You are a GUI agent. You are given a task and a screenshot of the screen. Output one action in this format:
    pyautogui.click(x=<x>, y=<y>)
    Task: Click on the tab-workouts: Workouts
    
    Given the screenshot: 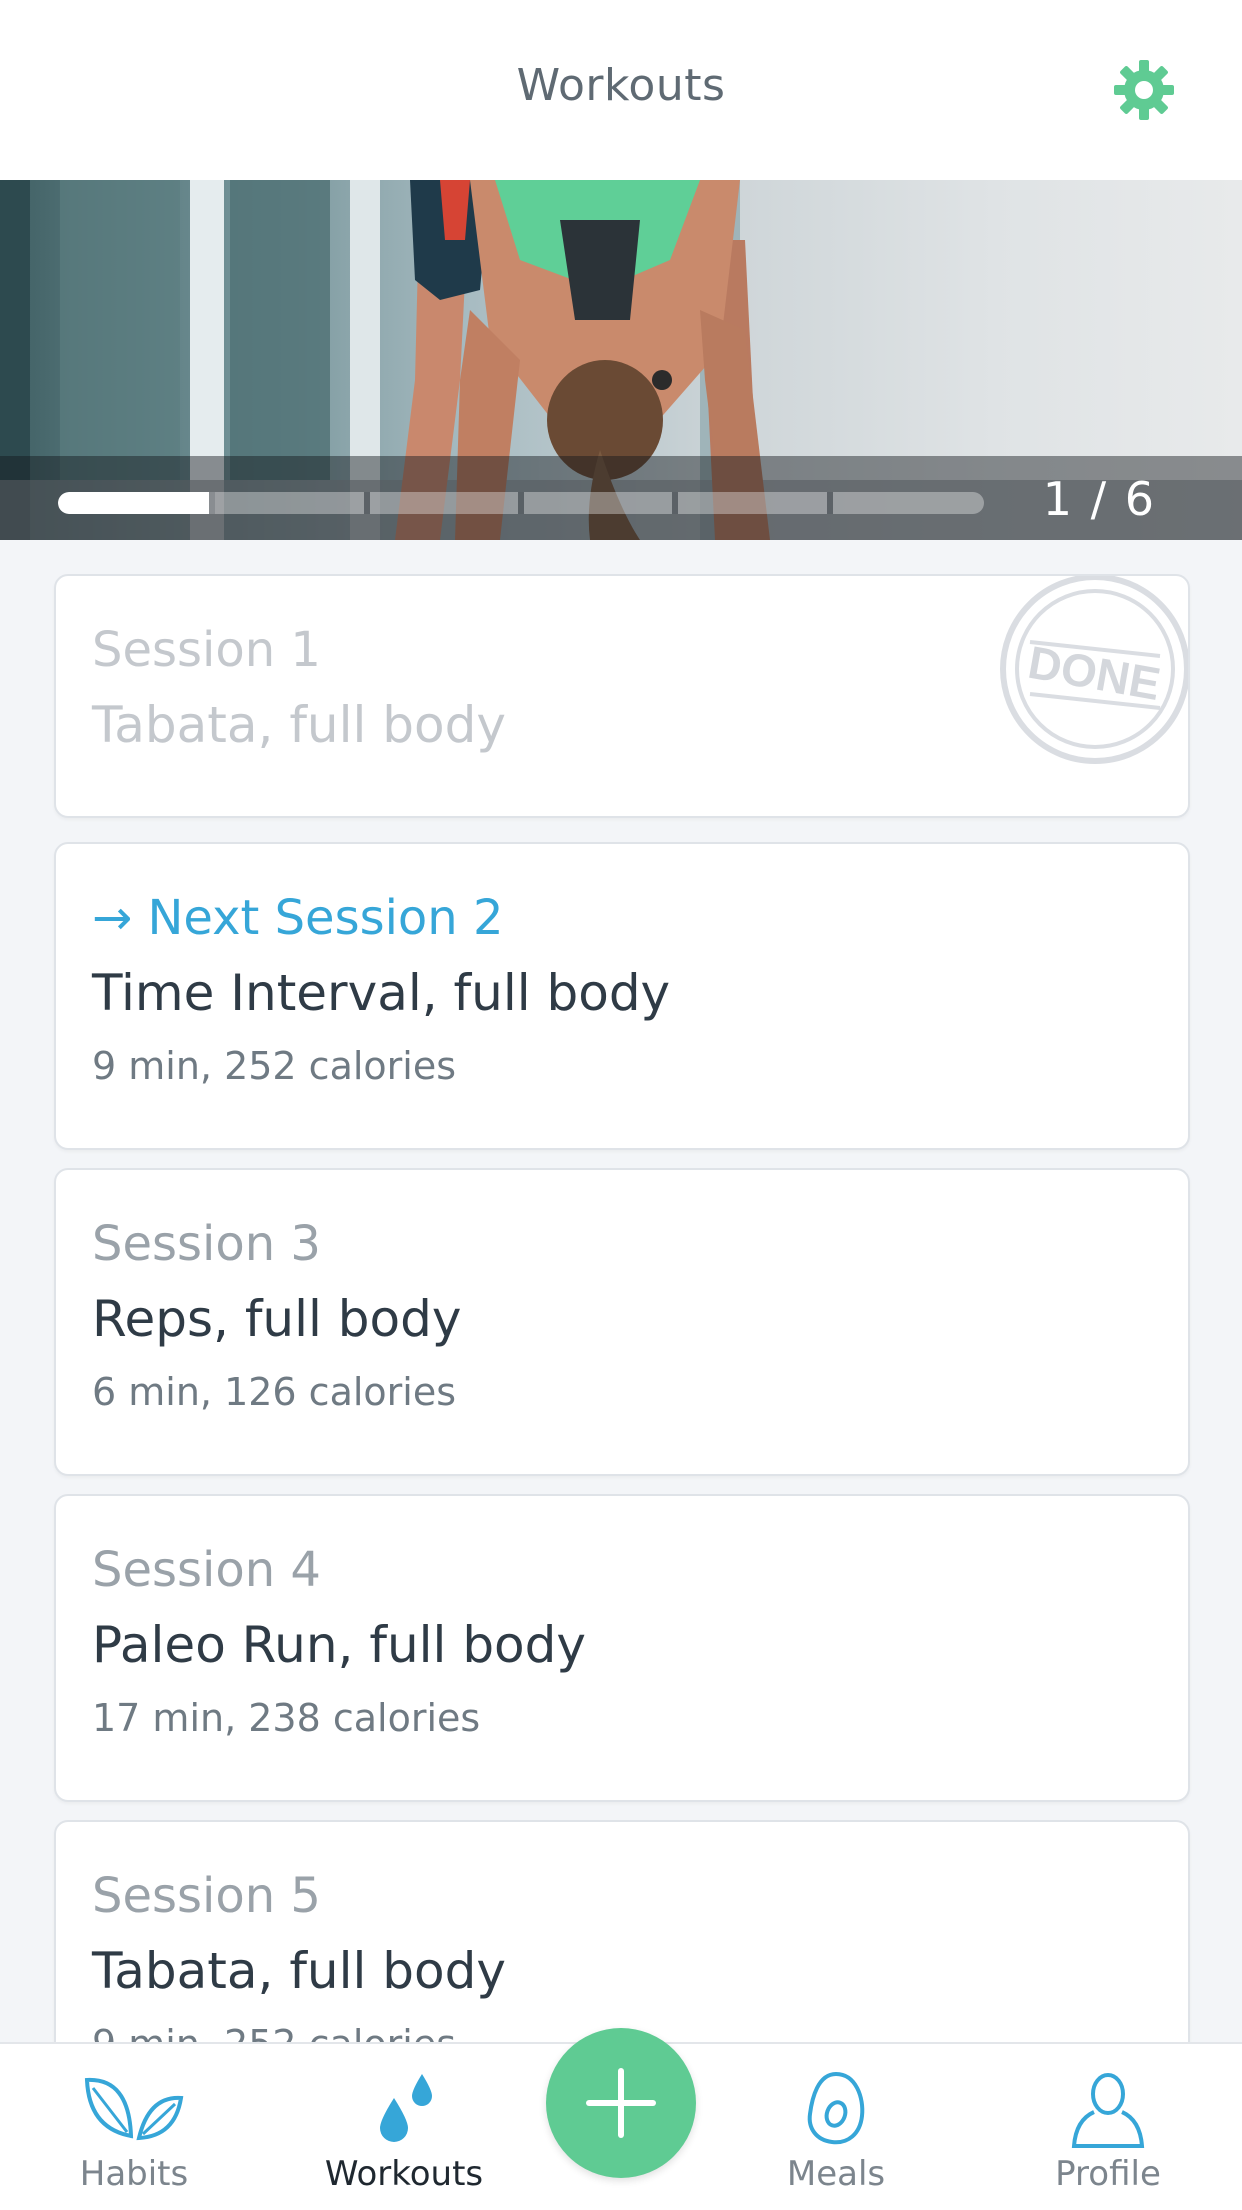 What is the action you would take?
    pyautogui.click(x=404, y=2127)
    